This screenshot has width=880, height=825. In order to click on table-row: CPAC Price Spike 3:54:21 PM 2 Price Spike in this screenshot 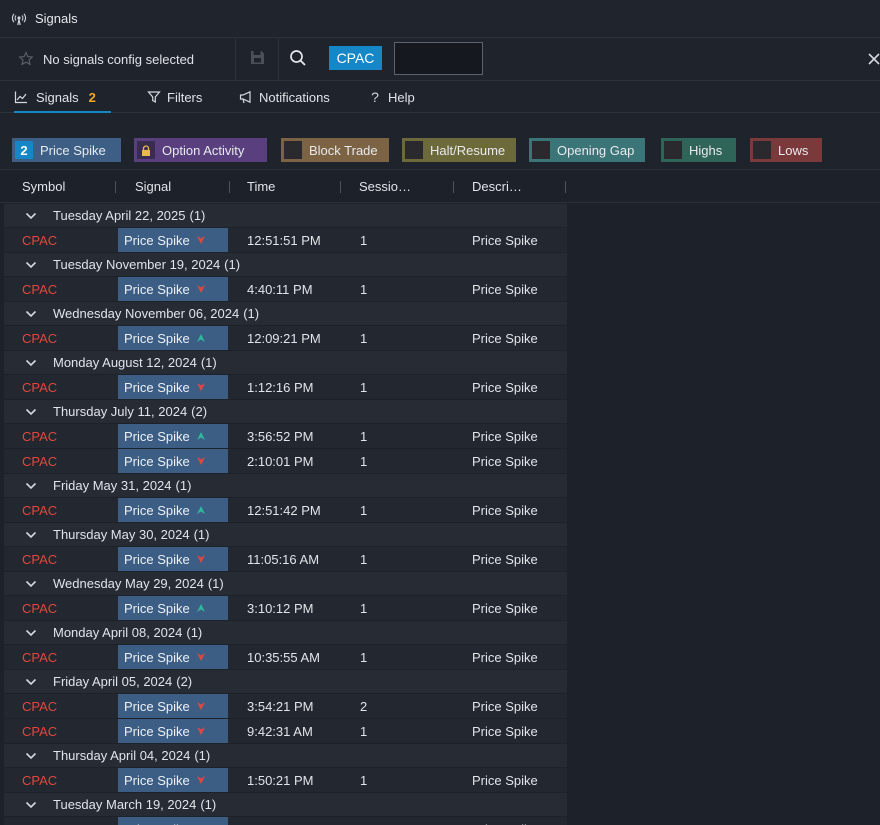, I will do `click(285, 706)`.